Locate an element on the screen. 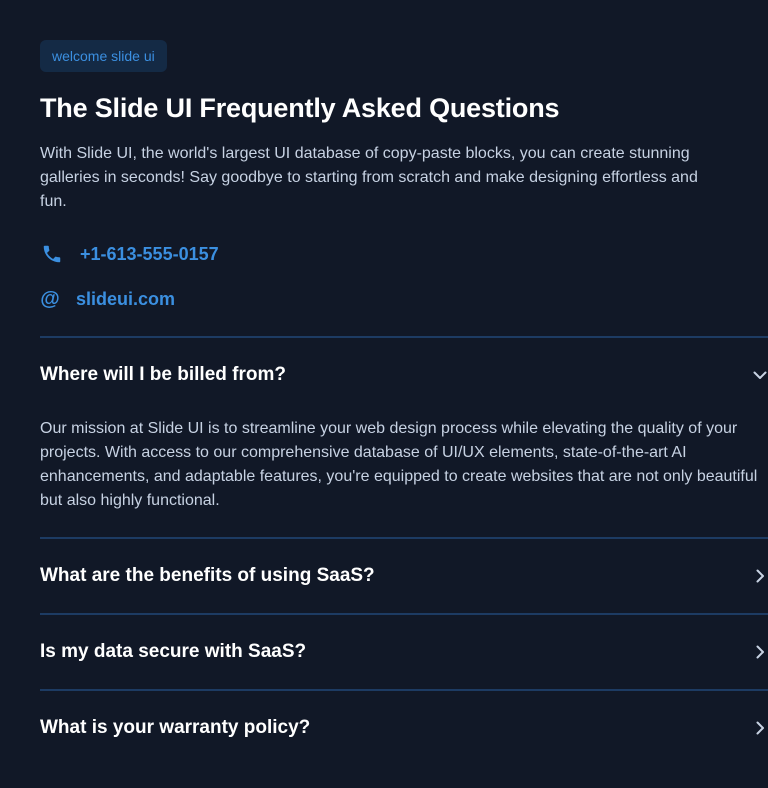 This screenshot has height=788, width=768. faq-question-button: What is your warranty policy? is located at coordinates (404, 728).